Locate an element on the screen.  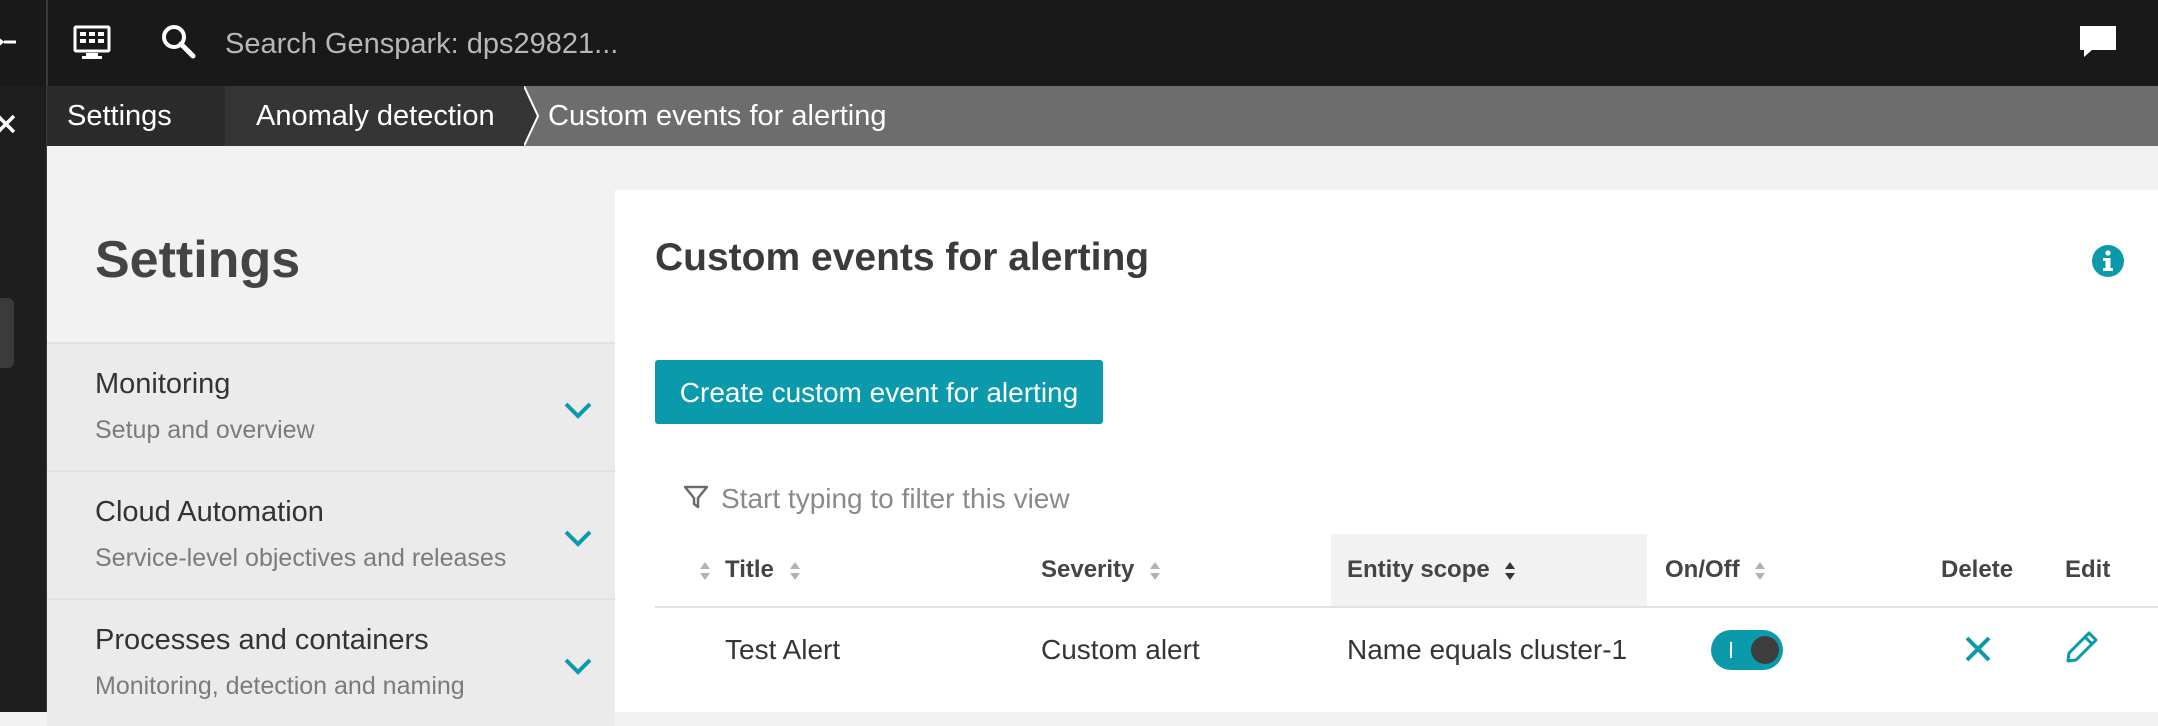
chat-icon is located at coordinates (2098, 42).